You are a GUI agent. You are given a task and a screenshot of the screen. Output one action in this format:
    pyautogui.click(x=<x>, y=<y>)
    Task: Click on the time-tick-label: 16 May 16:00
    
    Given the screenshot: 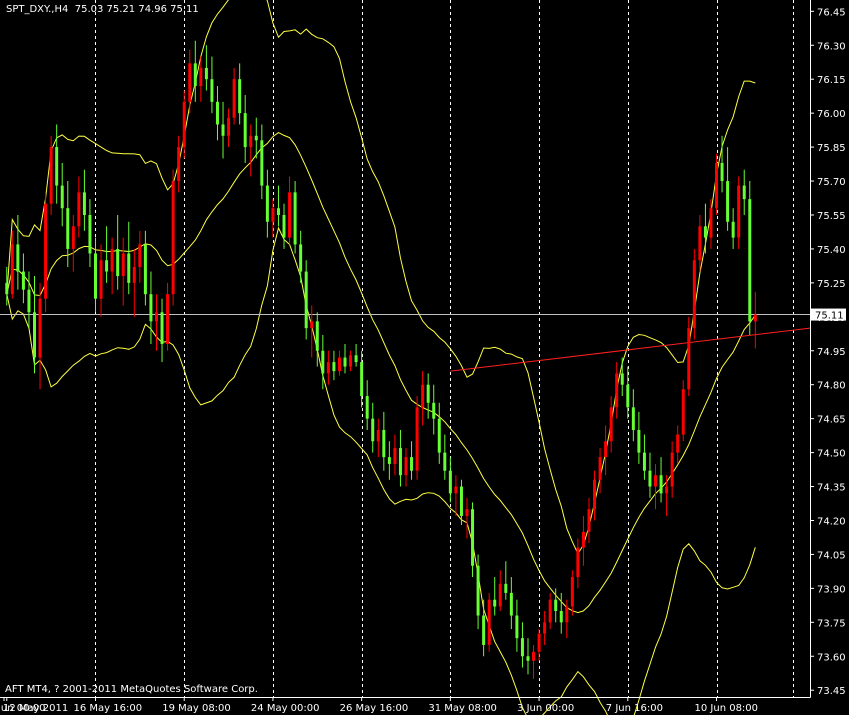 What is the action you would take?
    pyautogui.click(x=107, y=708)
    